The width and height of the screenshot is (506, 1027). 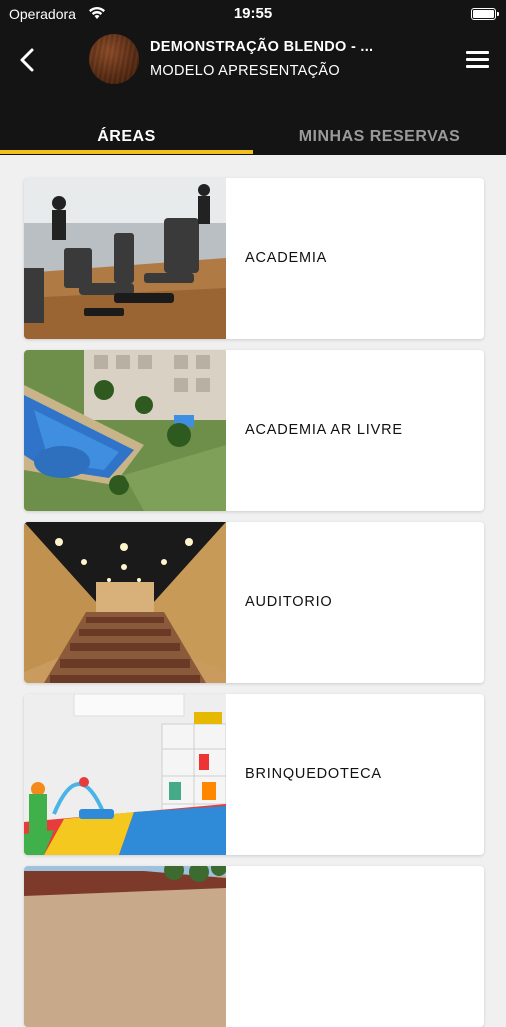 I want to click on status-bar: Operadora 19:55, so click(x=253, y=14).